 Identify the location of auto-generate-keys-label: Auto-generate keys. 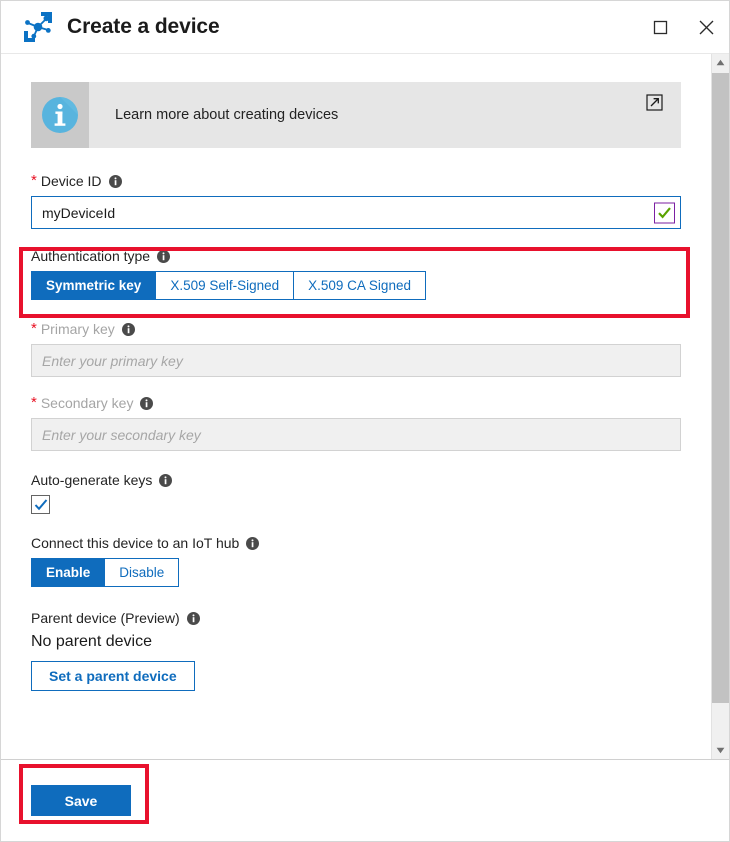
(92, 480).